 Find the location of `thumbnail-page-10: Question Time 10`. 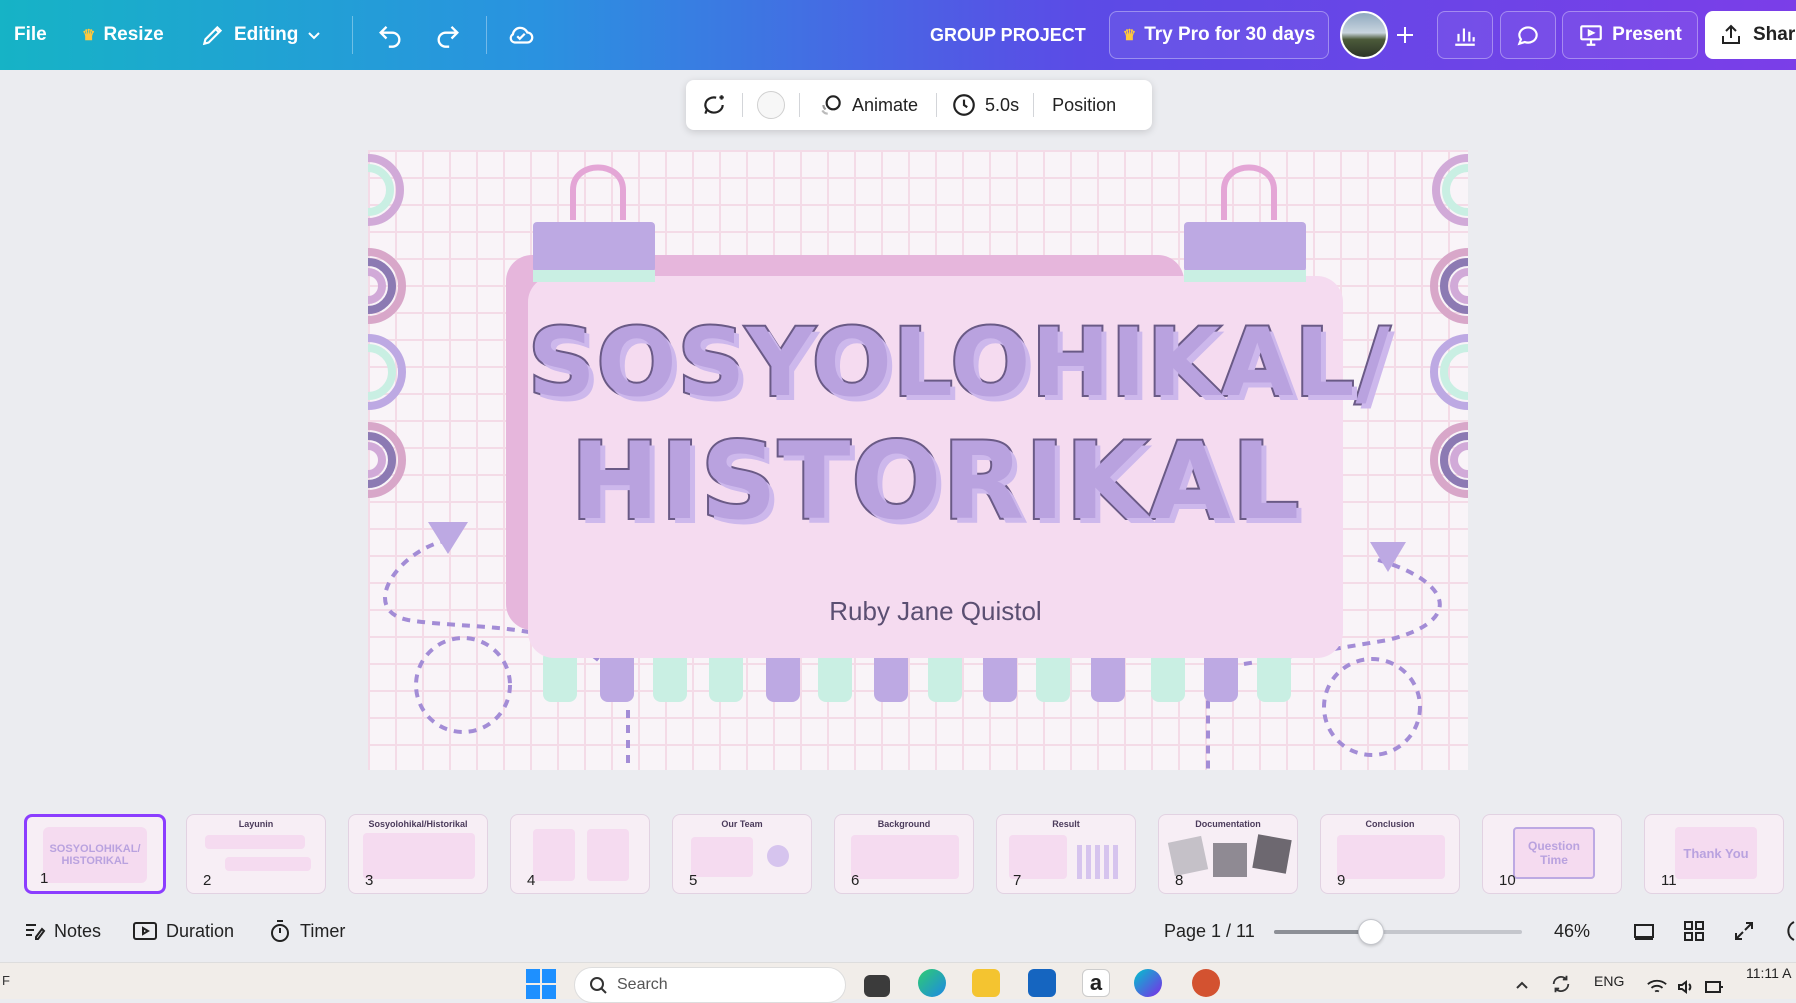

thumbnail-page-10: Question Time 10 is located at coordinates (1552, 854).